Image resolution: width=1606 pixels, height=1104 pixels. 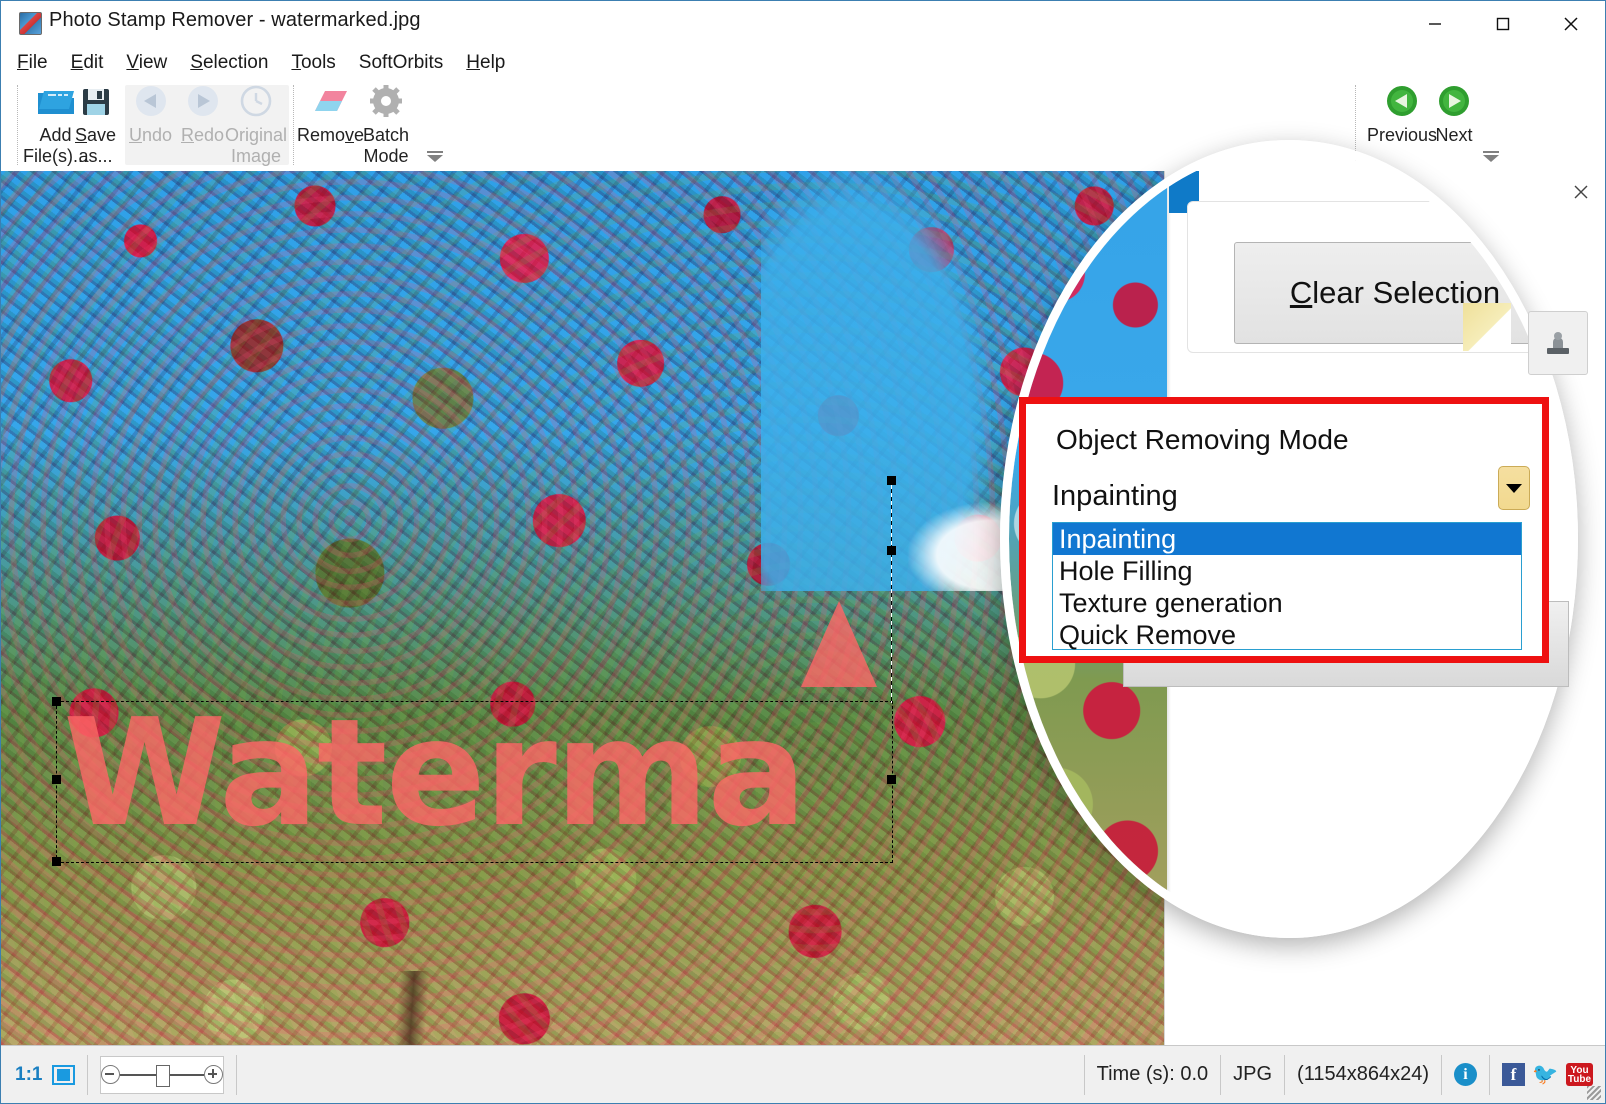 I want to click on zoom-thumb, so click(x=163, y=1075).